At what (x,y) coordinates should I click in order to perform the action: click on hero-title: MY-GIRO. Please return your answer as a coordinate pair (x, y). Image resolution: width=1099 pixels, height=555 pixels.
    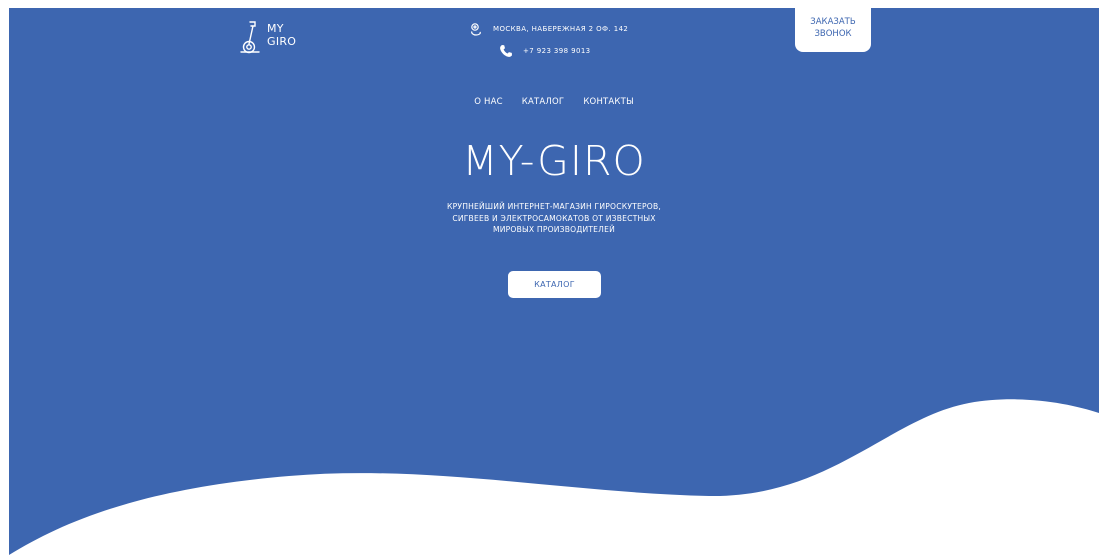
    Looking at the image, I should click on (554, 161).